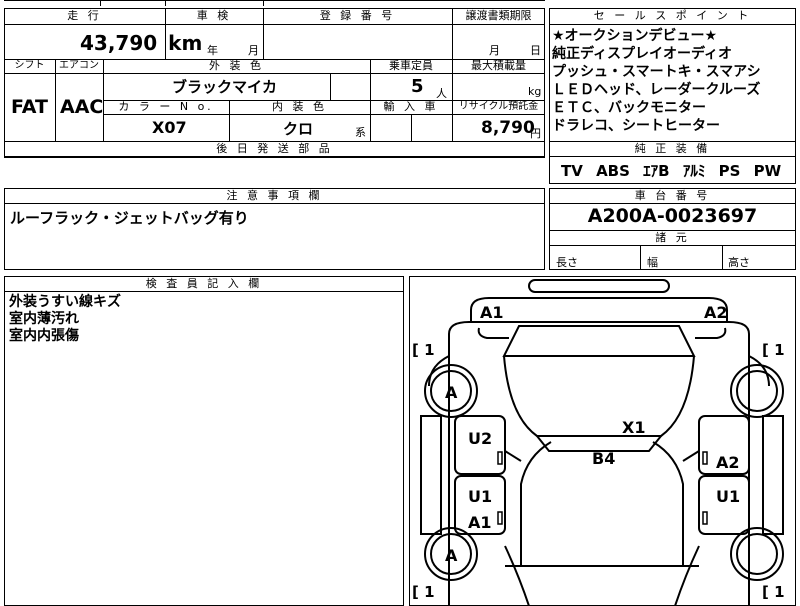 The height and width of the screenshot is (606, 800). What do you see at coordinates (739, 262) in the screenshot?
I see `height-label: 高さ` at bounding box center [739, 262].